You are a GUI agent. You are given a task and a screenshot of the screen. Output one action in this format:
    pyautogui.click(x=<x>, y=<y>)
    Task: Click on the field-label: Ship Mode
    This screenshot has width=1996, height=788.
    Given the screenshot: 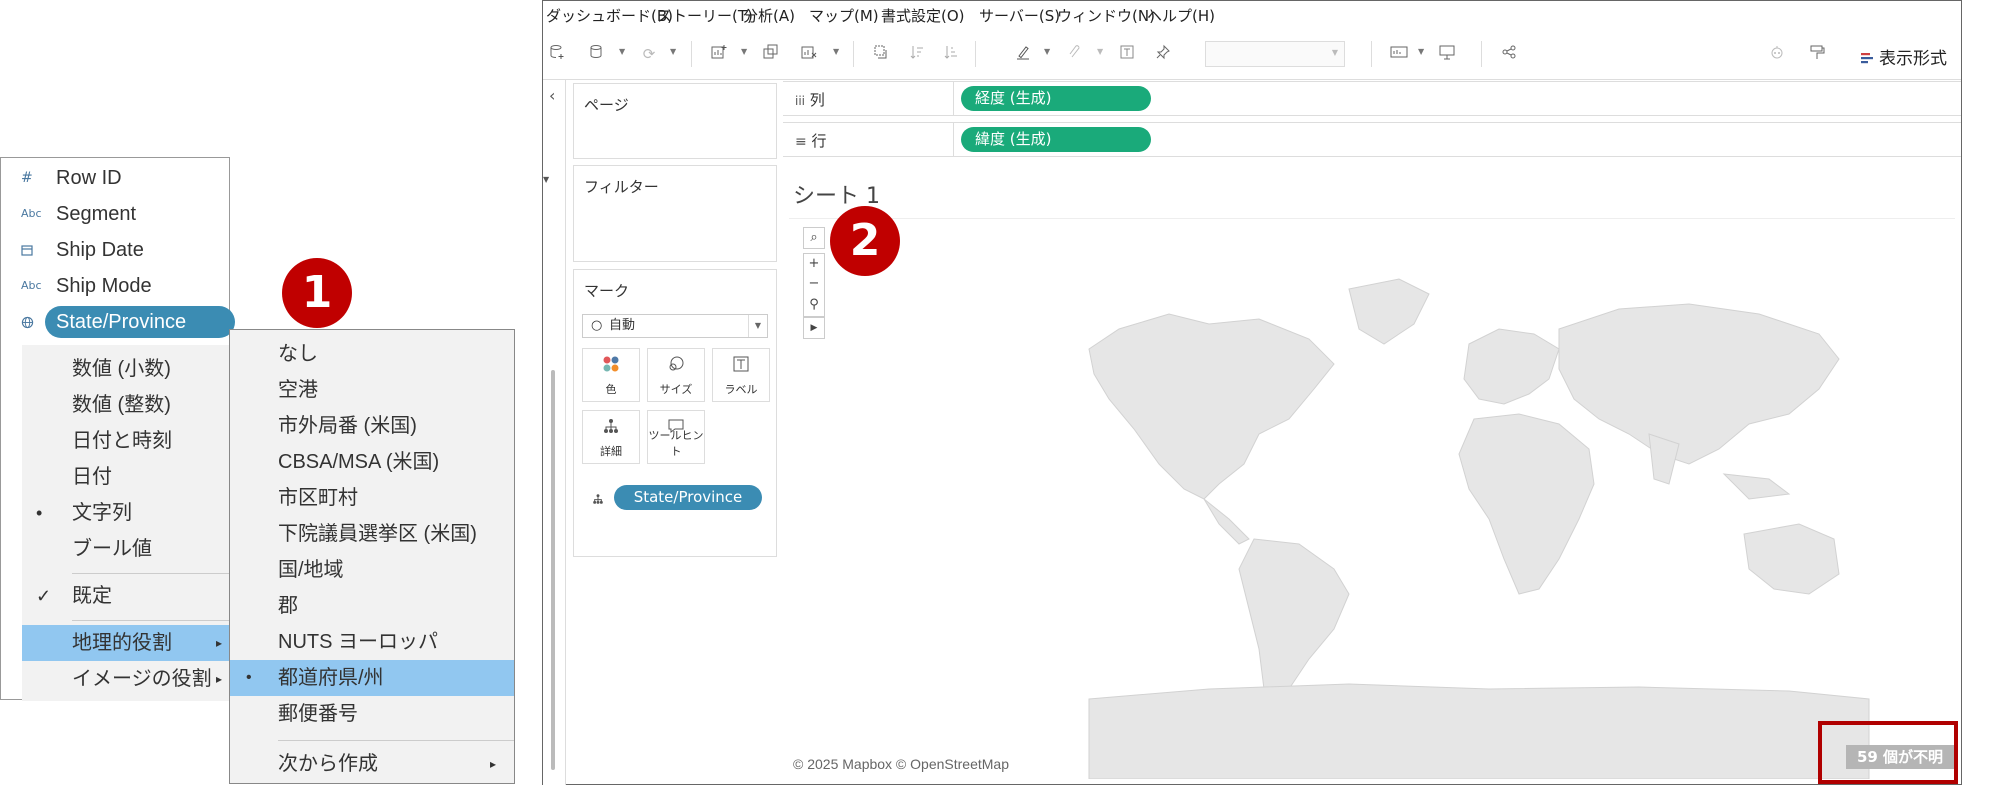 What is the action you would take?
    pyautogui.click(x=104, y=286)
    